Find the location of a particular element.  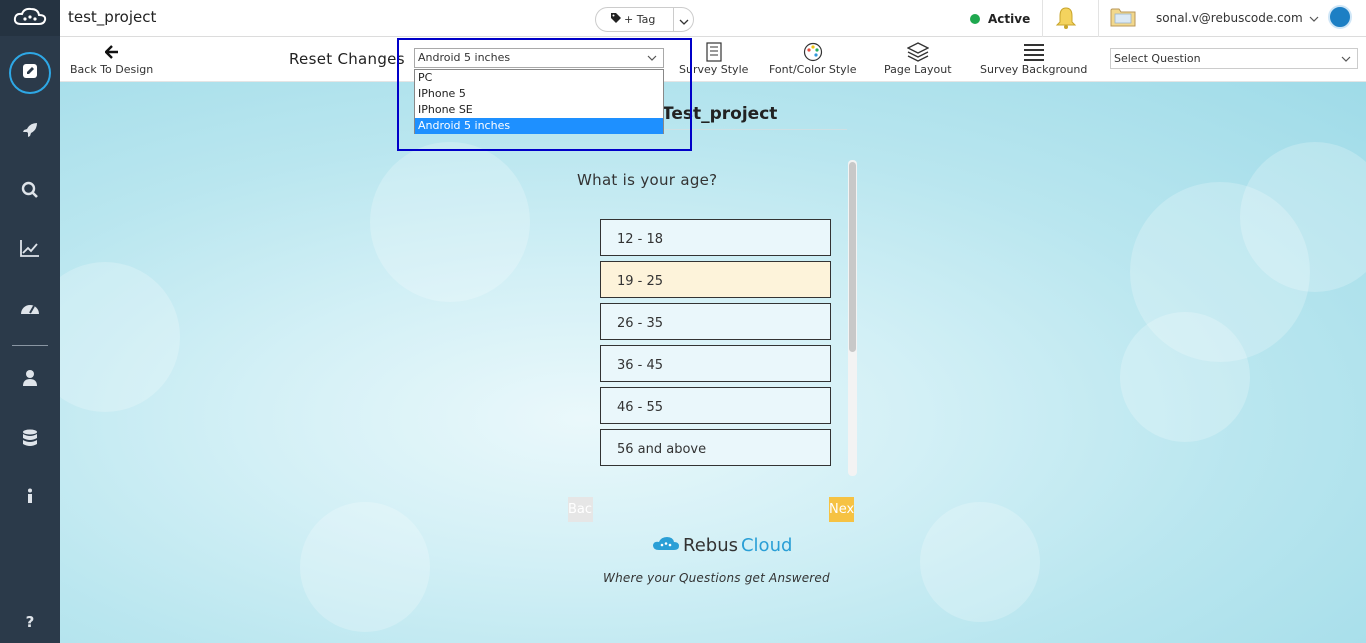

rebuscloud-brand: Rebus Cloud is located at coordinates (722, 545).